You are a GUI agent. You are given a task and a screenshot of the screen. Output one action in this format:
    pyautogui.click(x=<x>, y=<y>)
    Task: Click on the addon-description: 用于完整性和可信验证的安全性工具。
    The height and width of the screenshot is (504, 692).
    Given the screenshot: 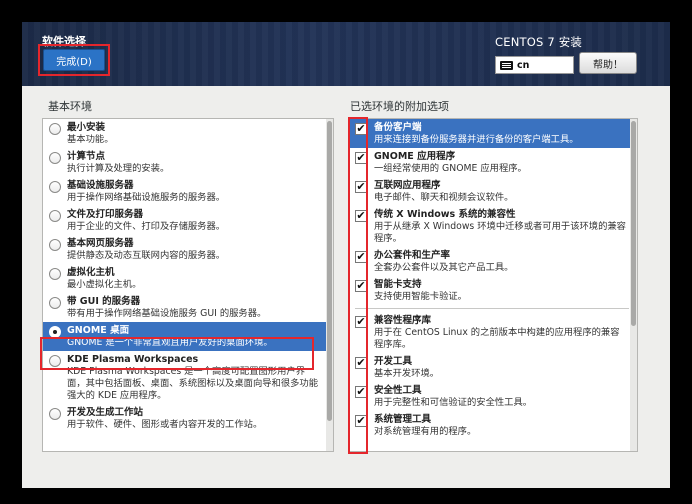 What is the action you would take?
    pyautogui.click(x=453, y=402)
    